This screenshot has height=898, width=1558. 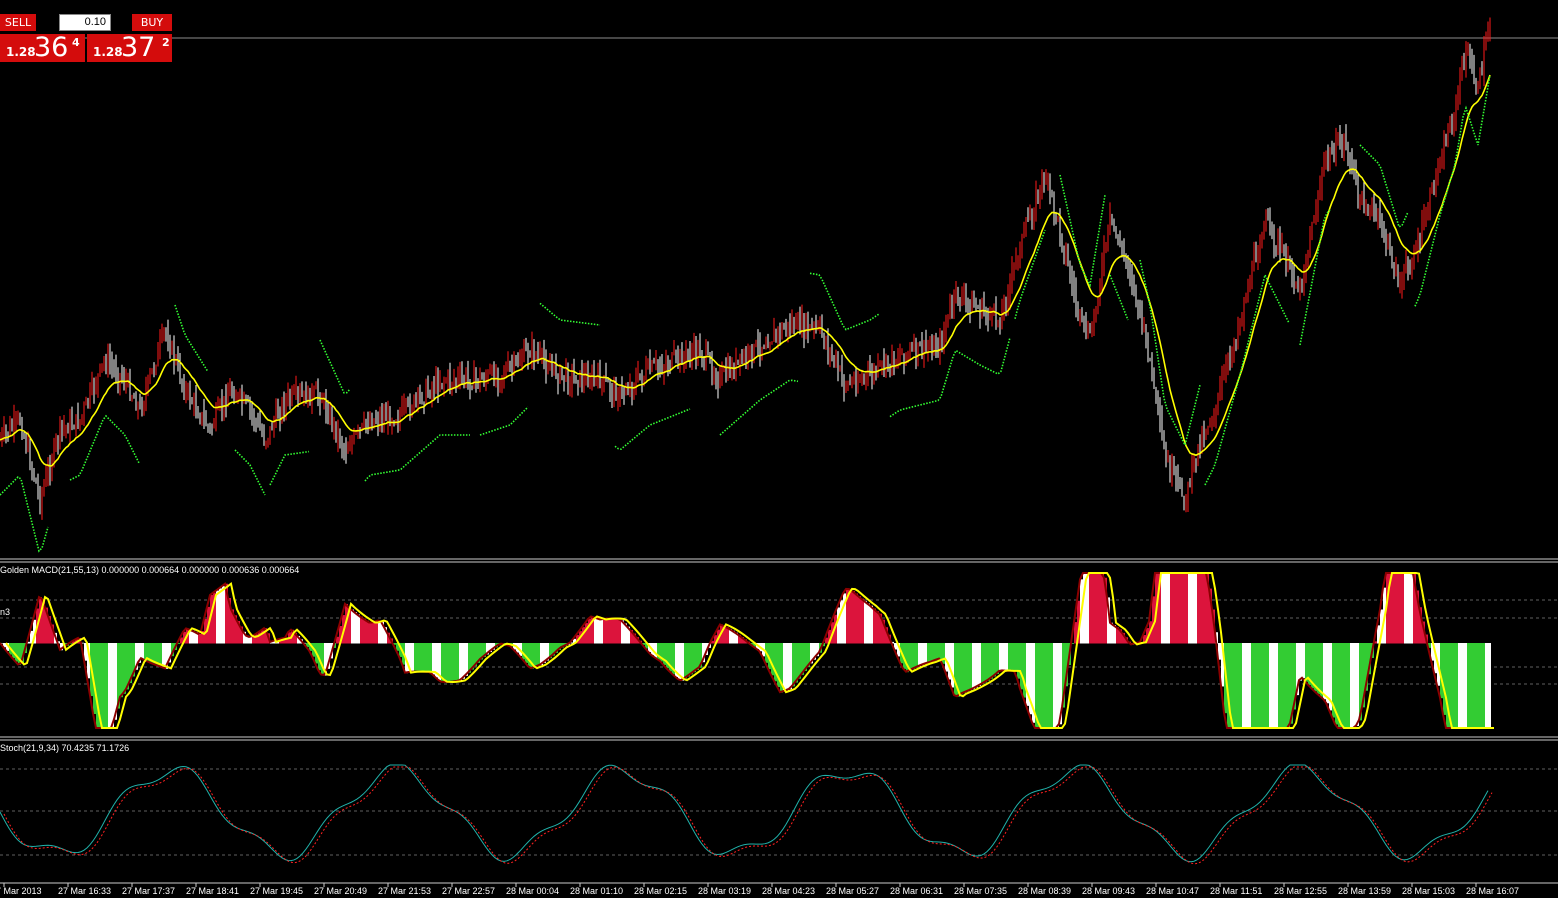 What do you see at coordinates (853, 891) in the screenshot?
I see `time-axis-label: 28 Mar 05:27` at bounding box center [853, 891].